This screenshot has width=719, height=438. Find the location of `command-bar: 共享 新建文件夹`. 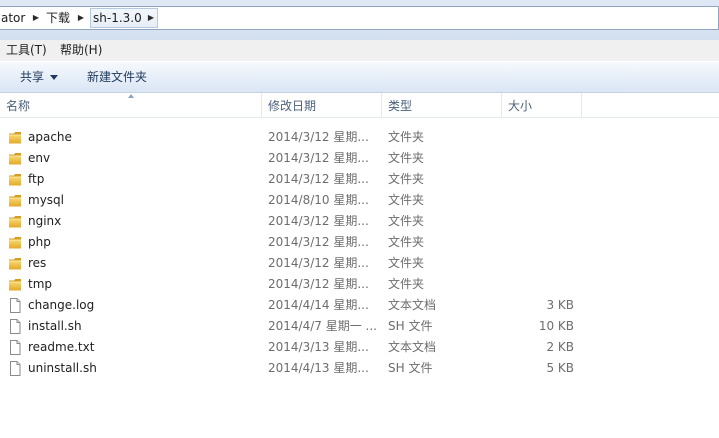

command-bar: 共享 新建文件夹 is located at coordinates (359, 77).